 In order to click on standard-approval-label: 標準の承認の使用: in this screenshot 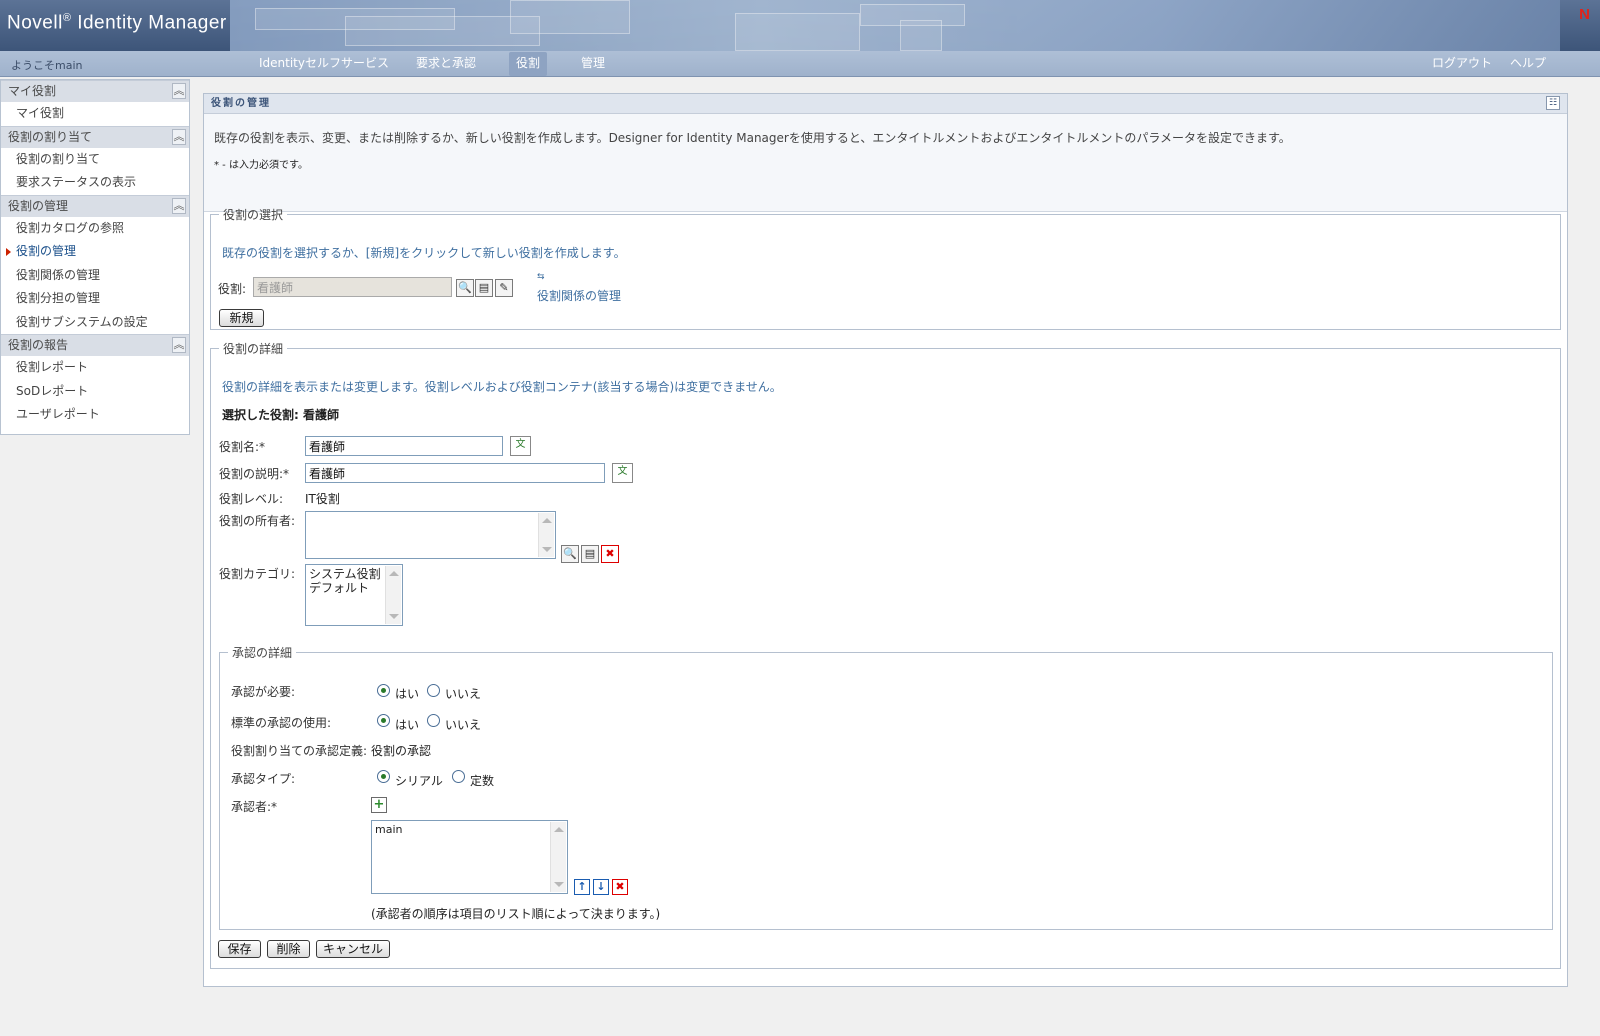, I will do `click(281, 723)`.